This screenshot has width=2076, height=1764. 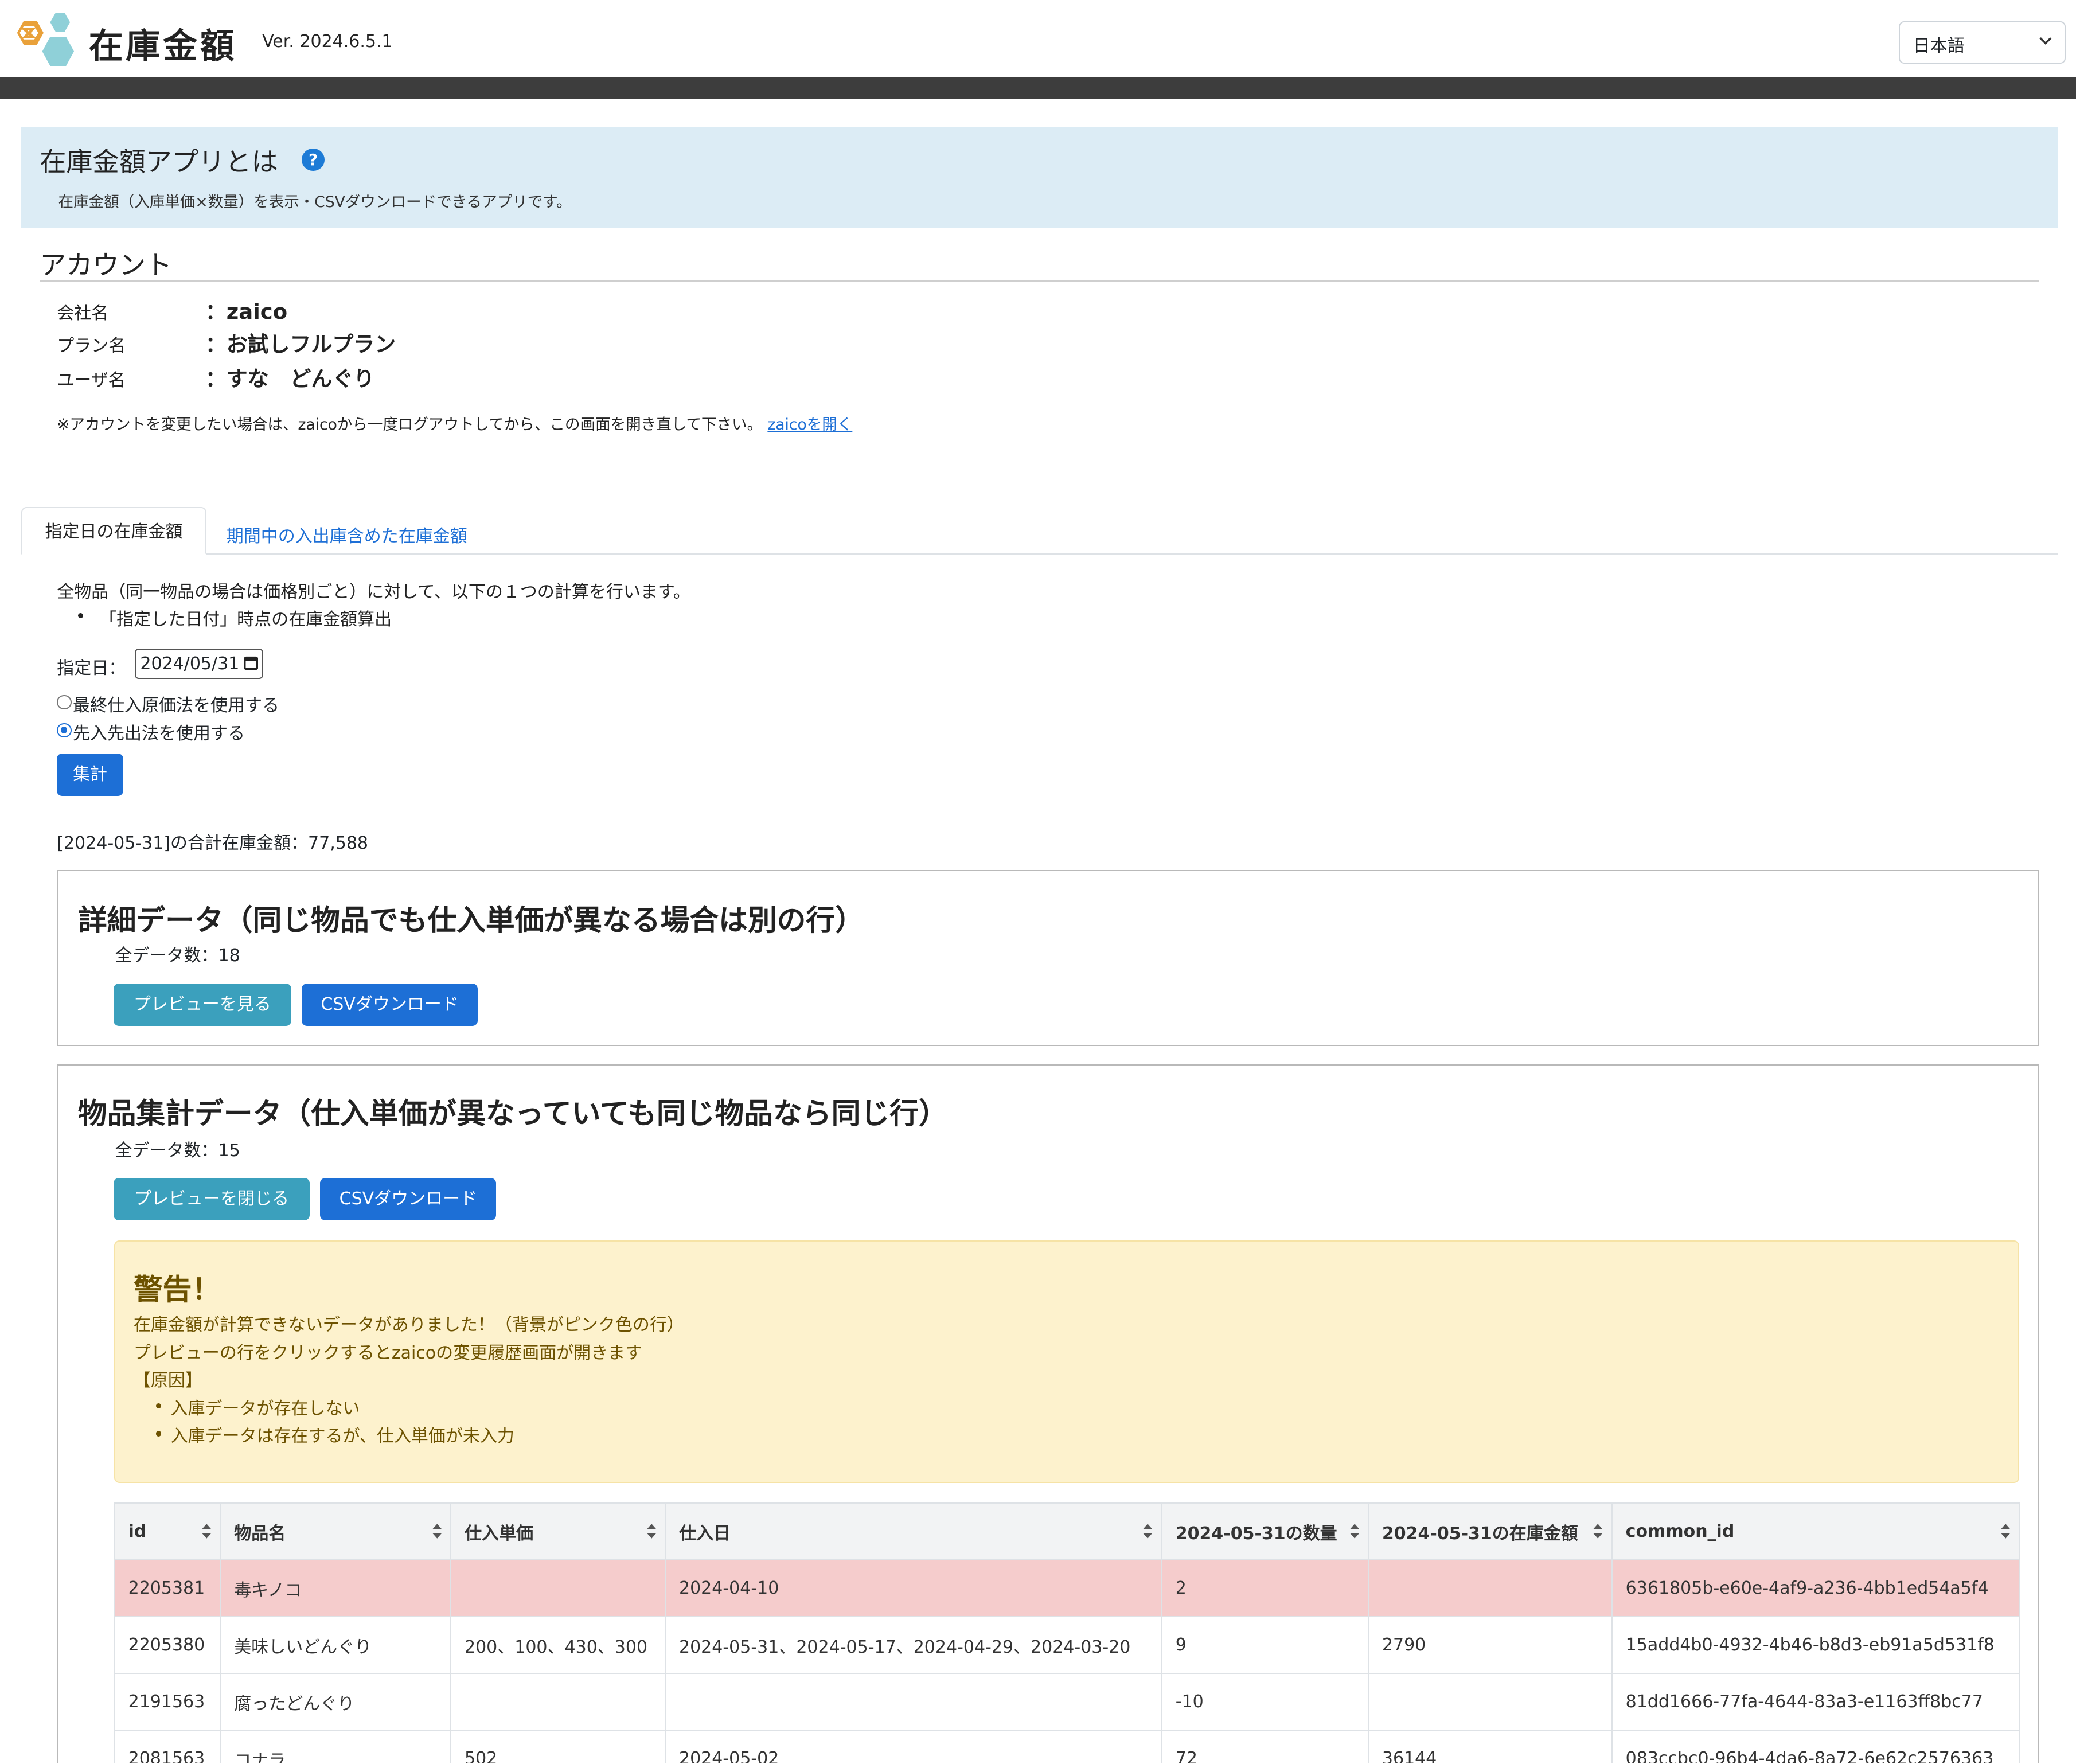 What do you see at coordinates (408, 1325) in the screenshot?
I see `warning-line: 在庫金額が計算できないデータがありました！（背景がピンク色の行）` at bounding box center [408, 1325].